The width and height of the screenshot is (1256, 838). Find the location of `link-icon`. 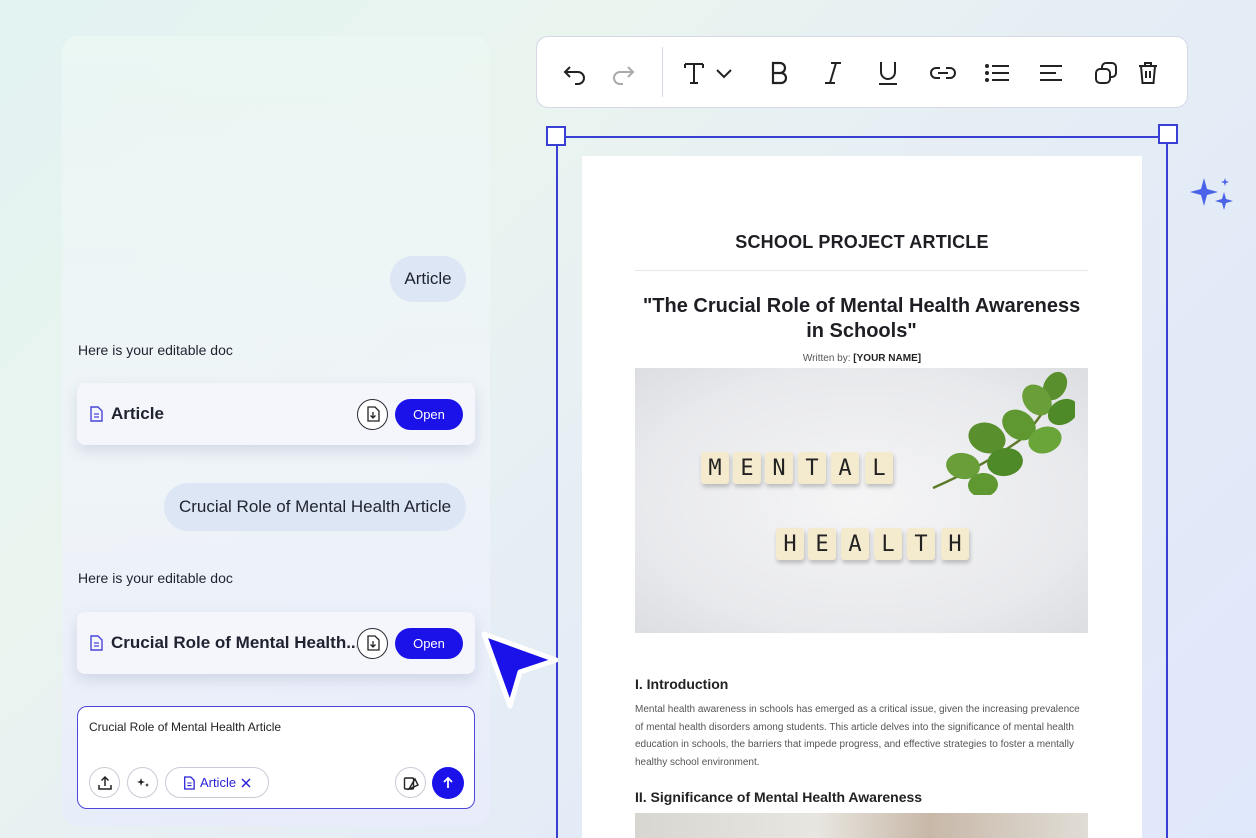

link-icon is located at coordinates (943, 73).